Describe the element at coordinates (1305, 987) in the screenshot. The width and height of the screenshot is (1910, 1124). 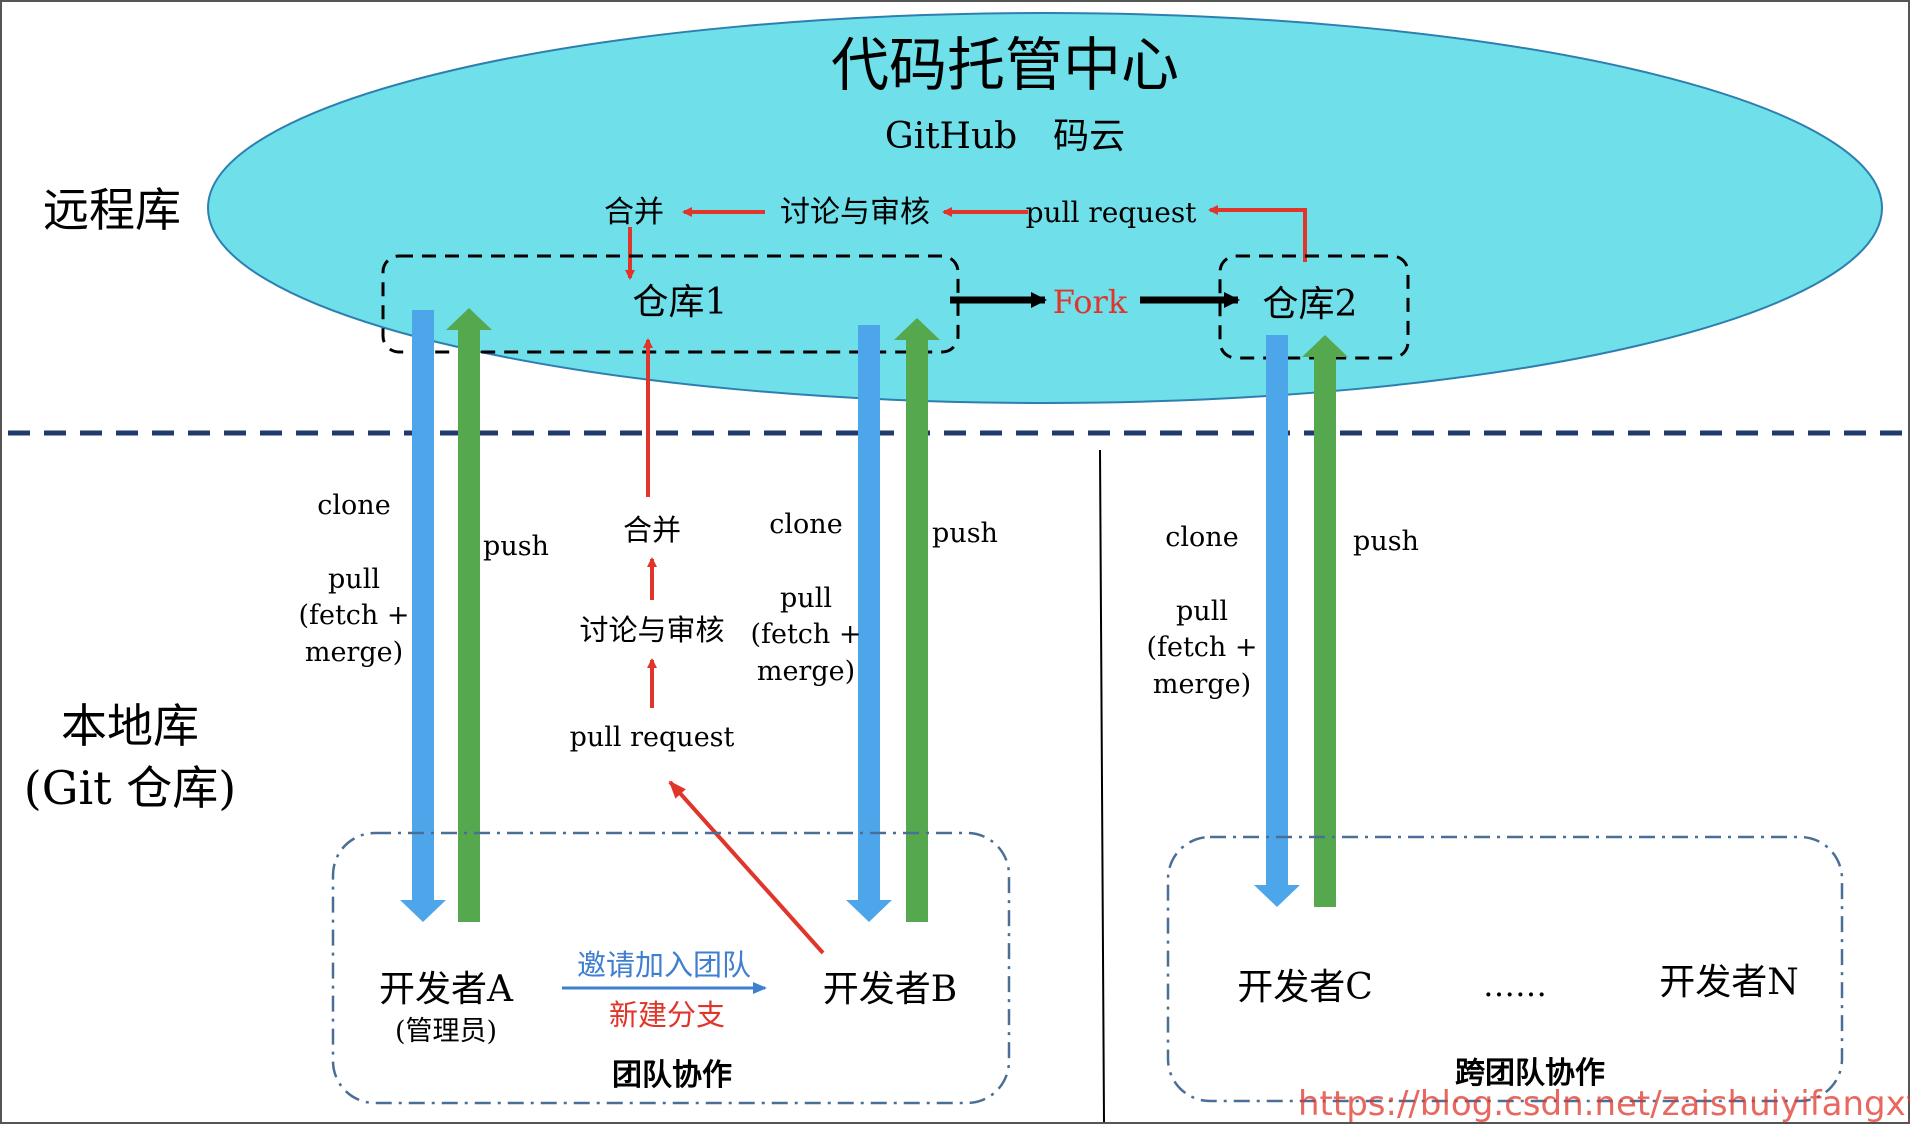
I see `developer-c-label: 开发者C` at that location.